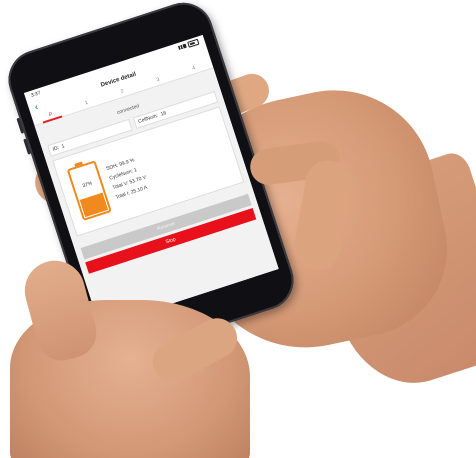 The width and height of the screenshot is (476, 458). Describe the element at coordinates (182, 46) in the screenshot. I see `signal-icon` at that location.